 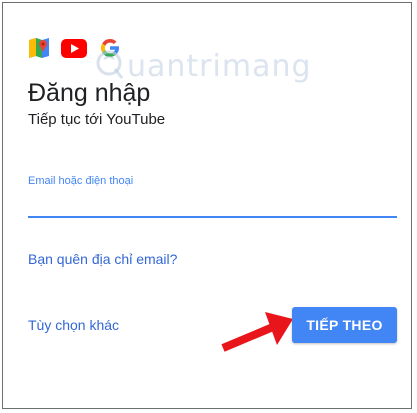 I want to click on page-subtitle: Tiếp tục tới YouTube, so click(x=97, y=119).